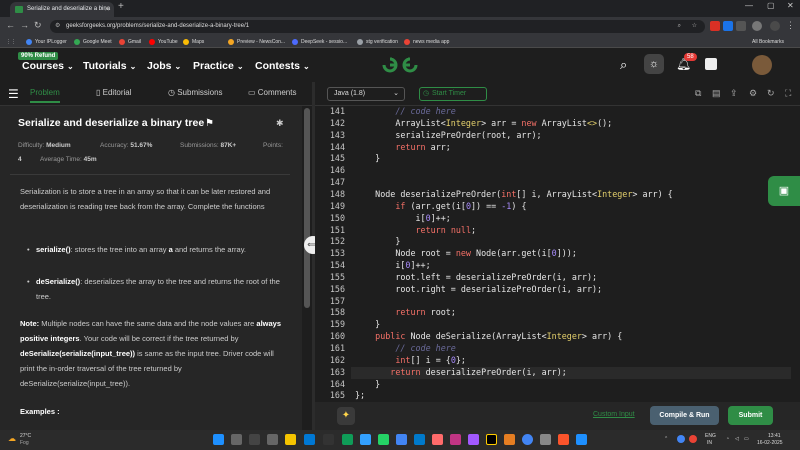  What do you see at coordinates (163, 42) in the screenshot?
I see `bookmark-item: YouTube` at bounding box center [163, 42].